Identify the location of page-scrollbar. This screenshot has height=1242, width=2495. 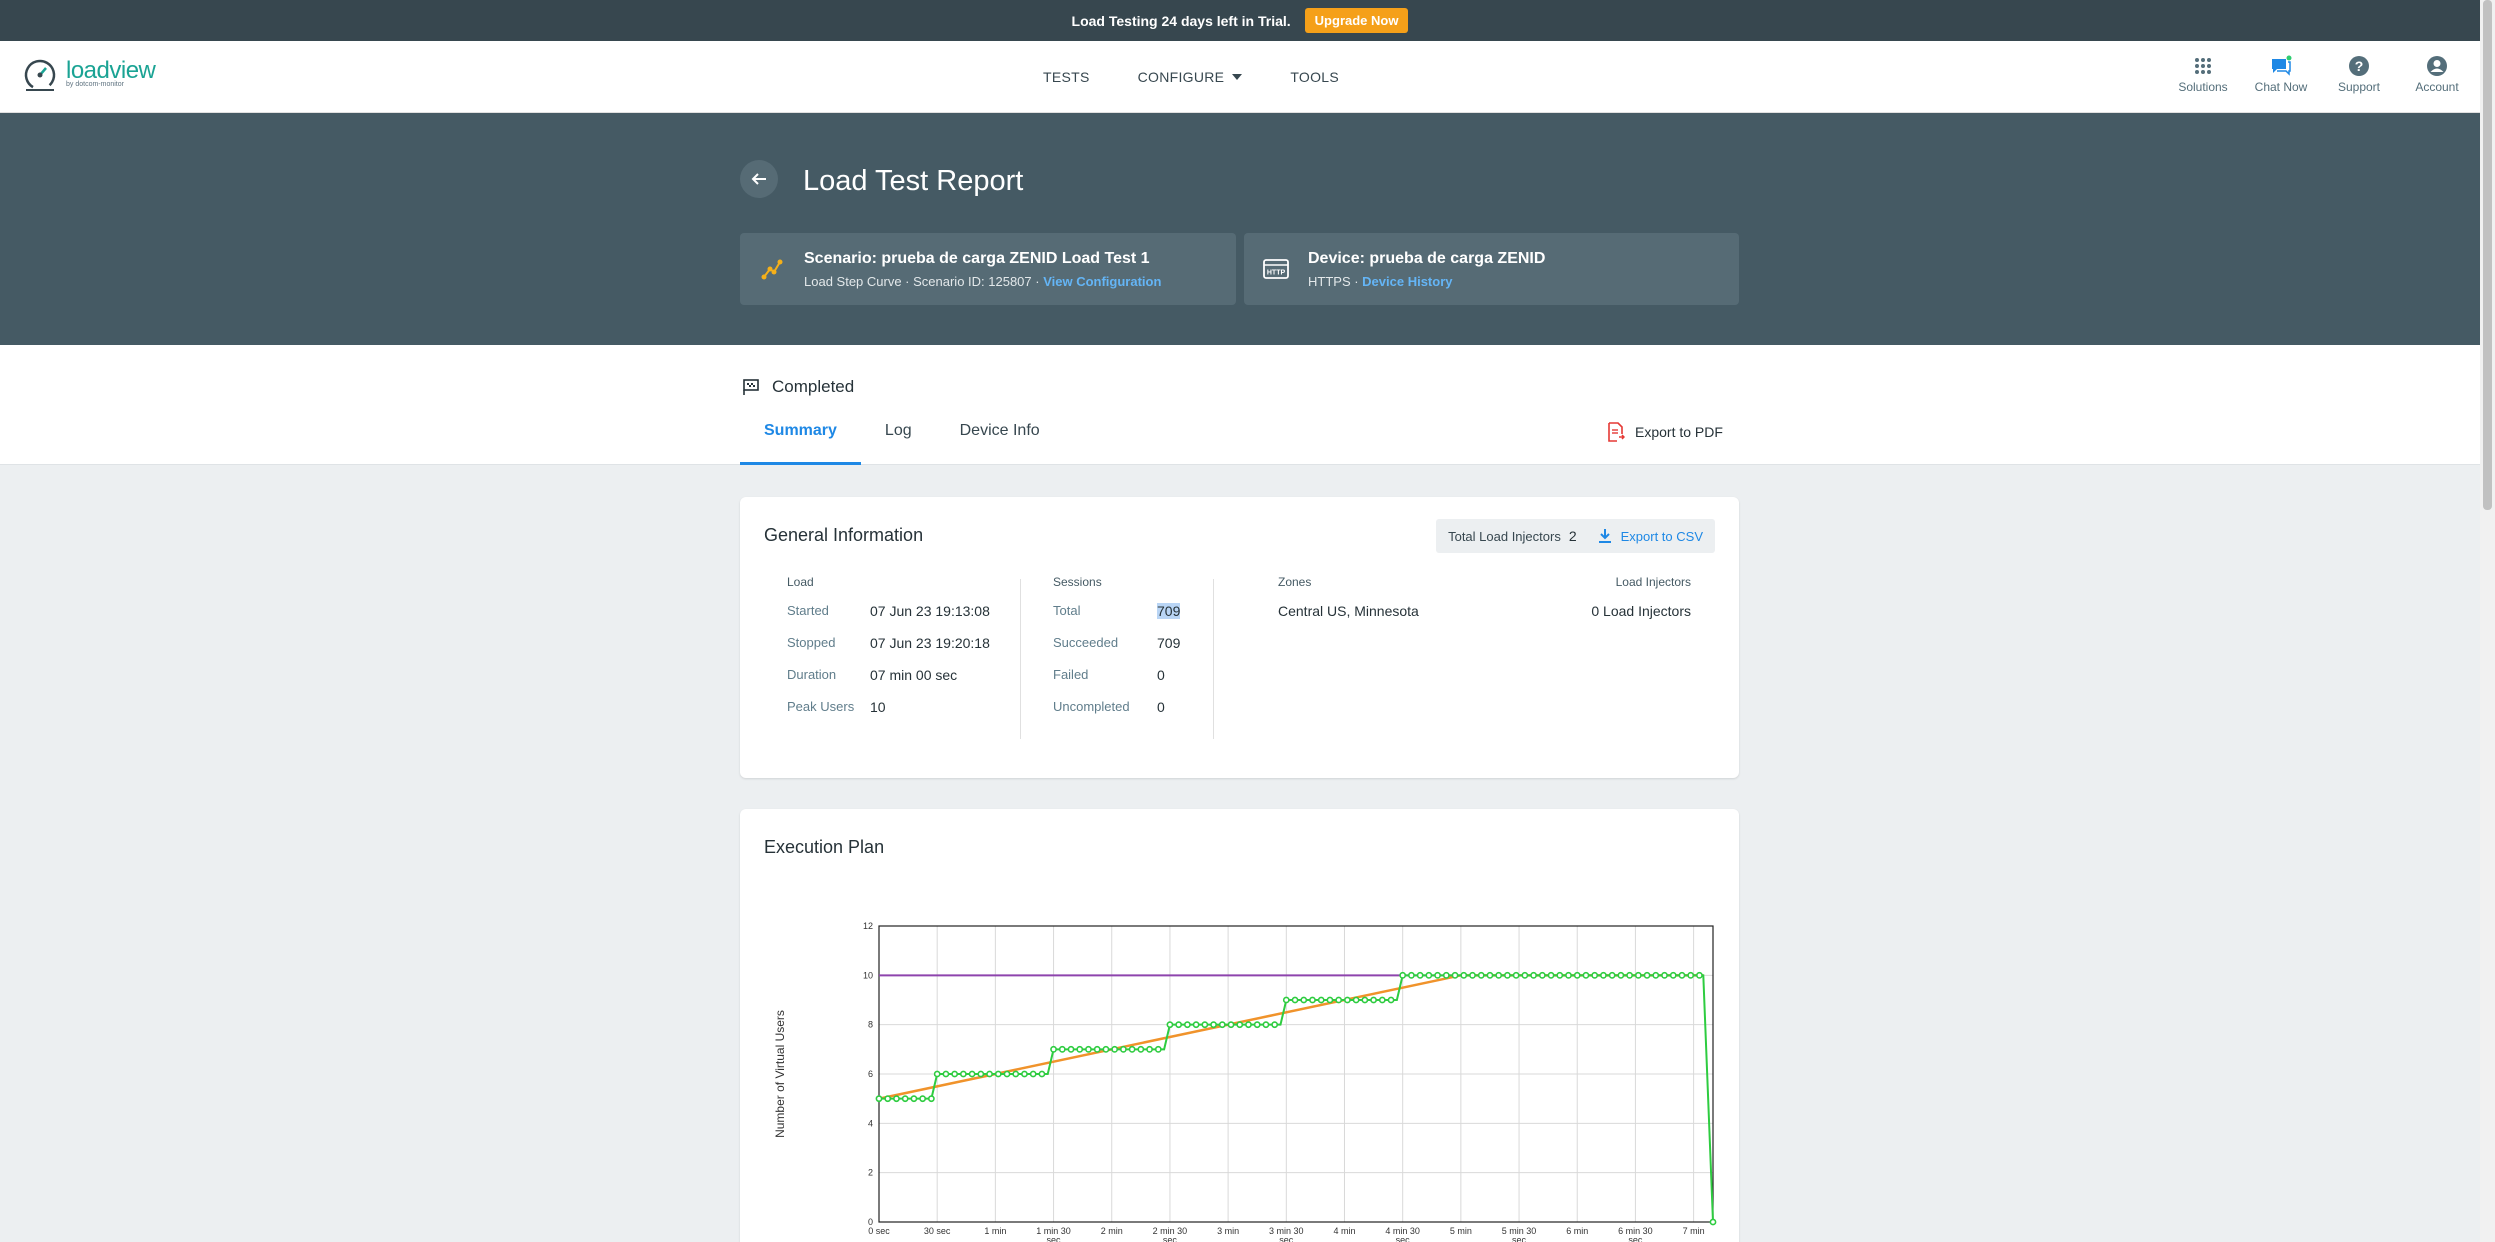
(2487, 621).